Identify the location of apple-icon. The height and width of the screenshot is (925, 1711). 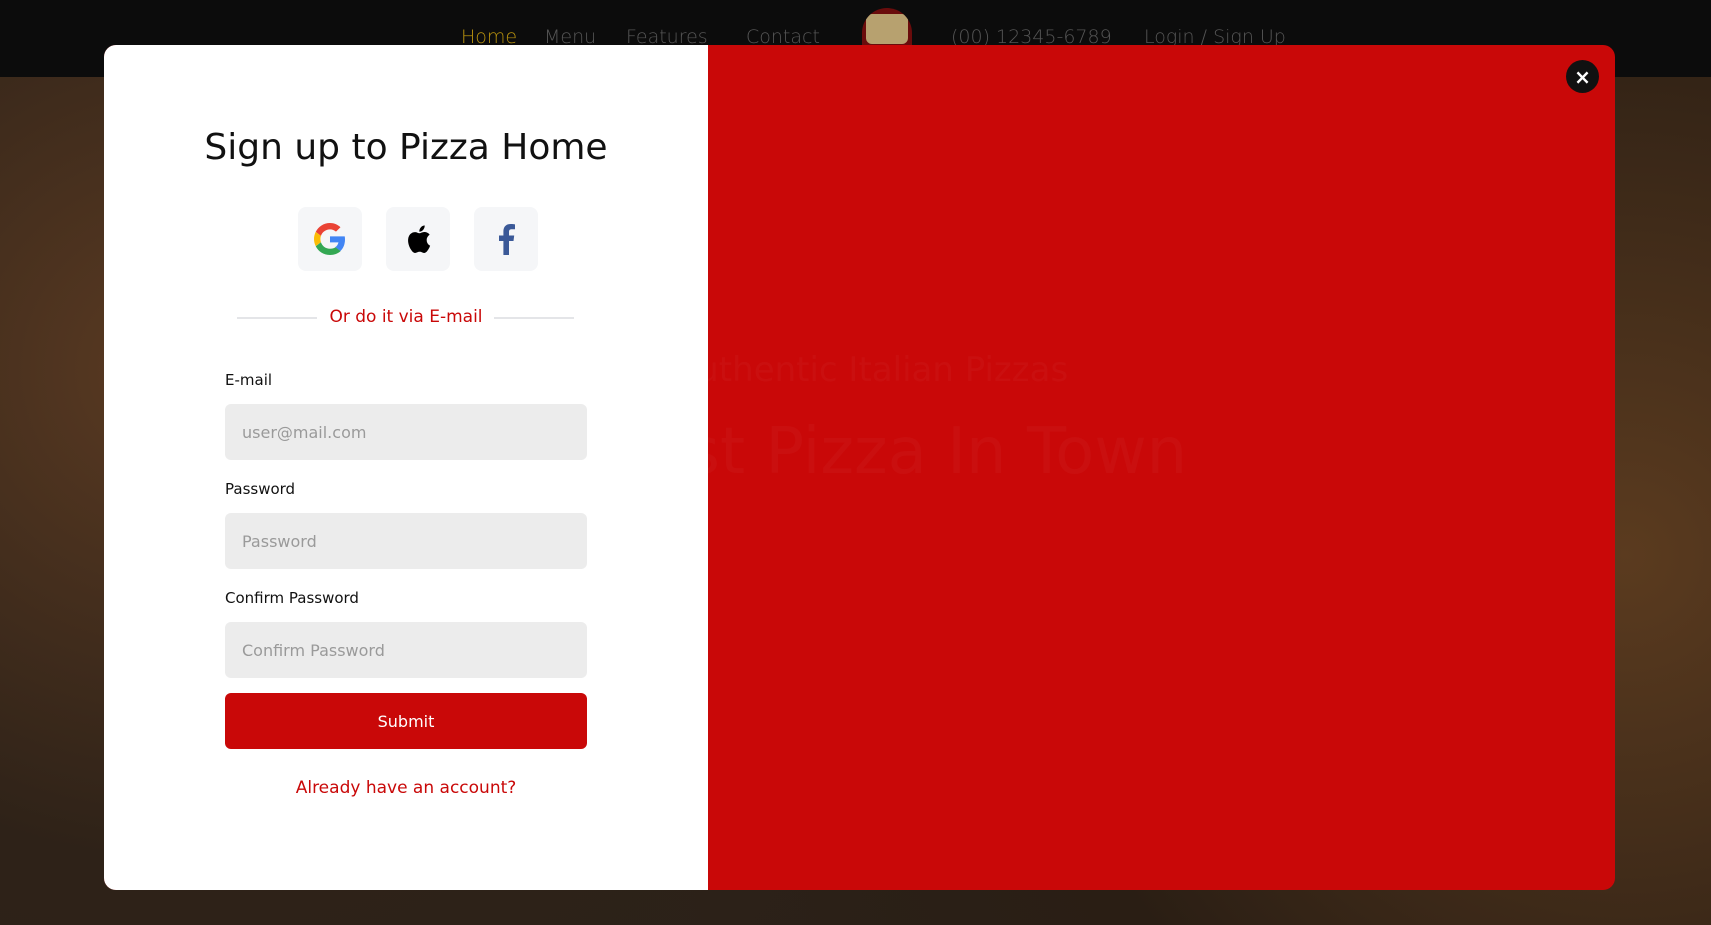
(419, 239).